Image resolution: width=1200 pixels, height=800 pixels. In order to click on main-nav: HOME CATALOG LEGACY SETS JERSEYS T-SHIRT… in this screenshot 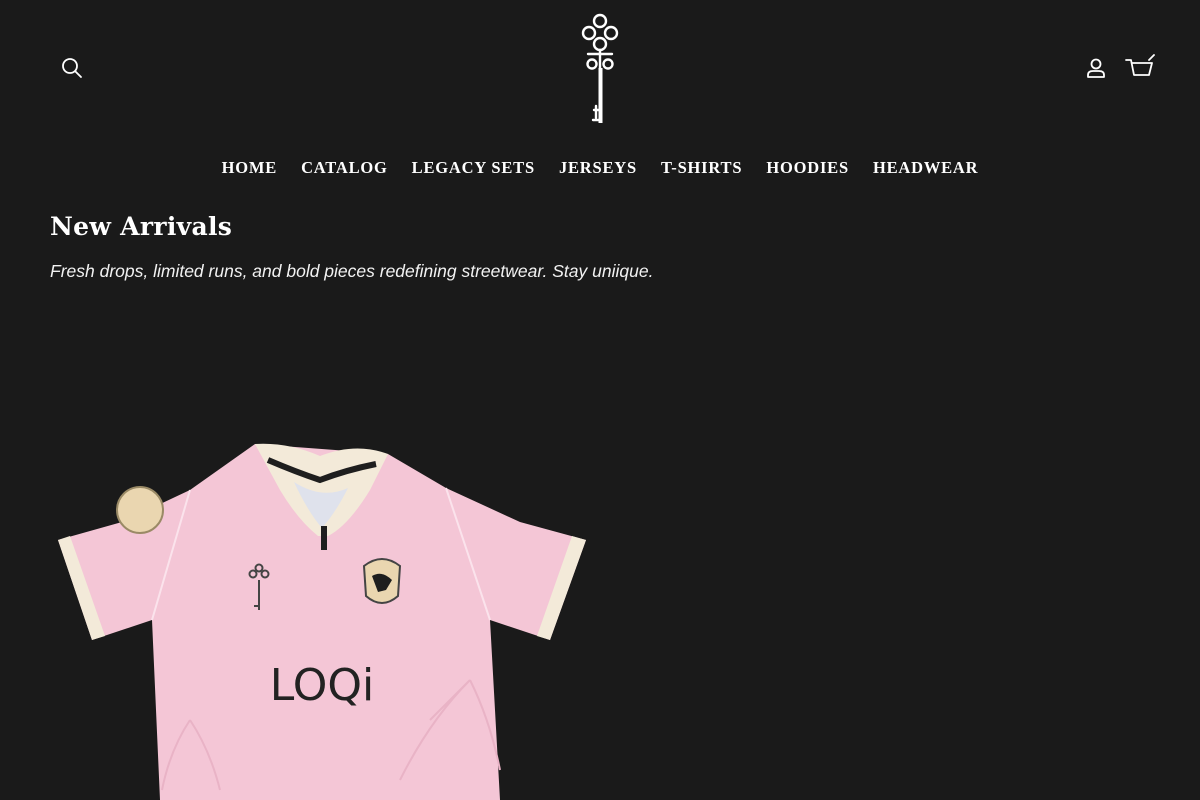, I will do `click(600, 168)`.